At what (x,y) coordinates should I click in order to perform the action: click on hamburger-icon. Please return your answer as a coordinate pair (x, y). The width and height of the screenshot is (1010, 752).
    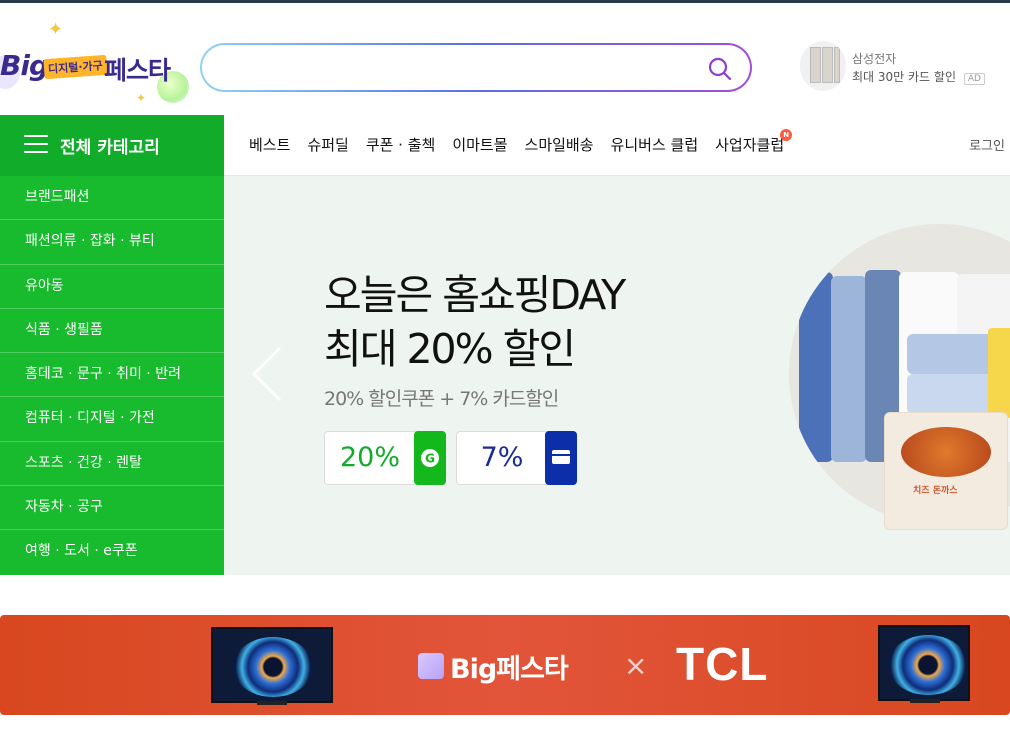
    Looking at the image, I should click on (36, 145).